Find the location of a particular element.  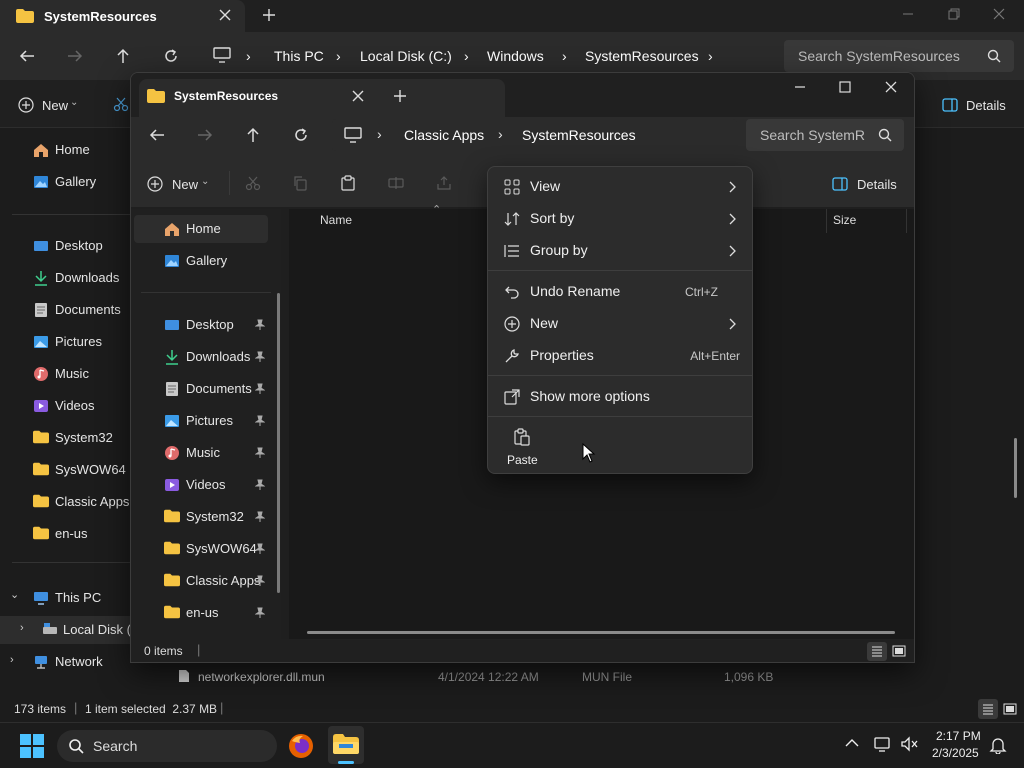

paste-button: Paste is located at coordinates (529, 446).